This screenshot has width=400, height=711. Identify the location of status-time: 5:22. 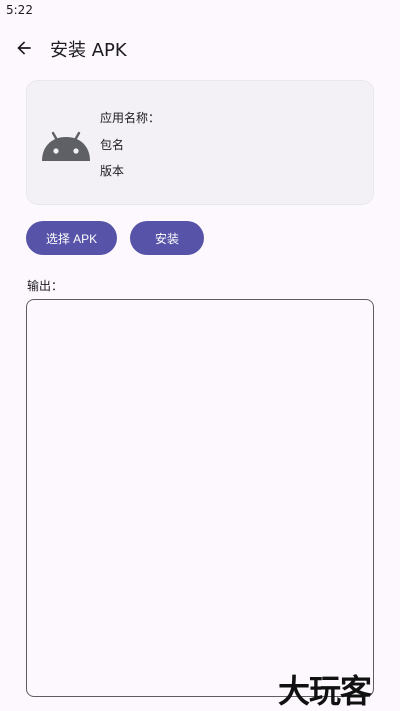
(19, 10).